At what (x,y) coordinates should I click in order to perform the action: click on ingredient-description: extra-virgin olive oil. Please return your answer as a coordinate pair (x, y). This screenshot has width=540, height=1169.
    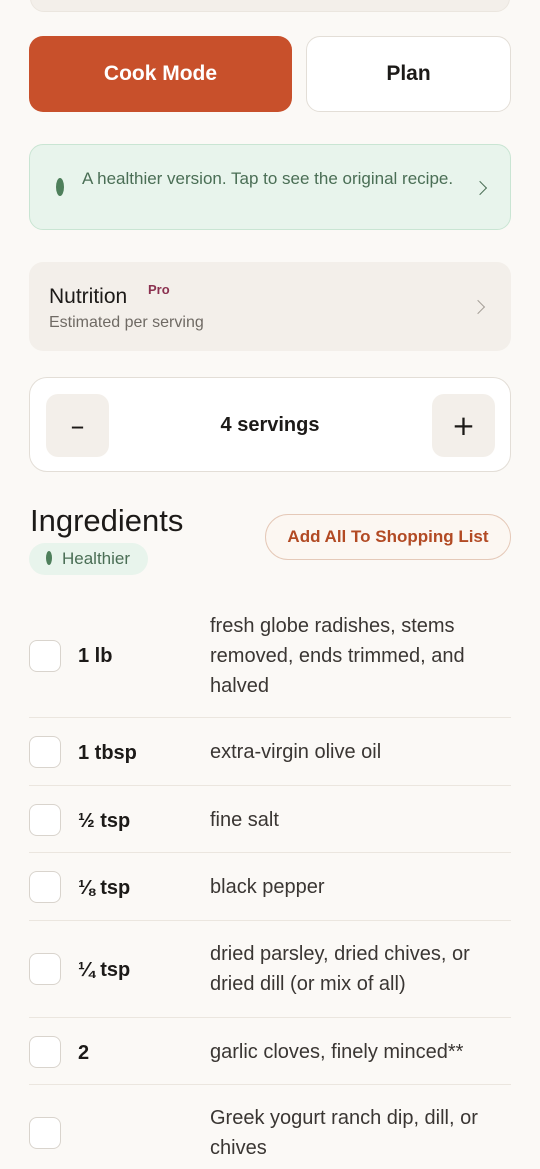
    Looking at the image, I should click on (296, 752).